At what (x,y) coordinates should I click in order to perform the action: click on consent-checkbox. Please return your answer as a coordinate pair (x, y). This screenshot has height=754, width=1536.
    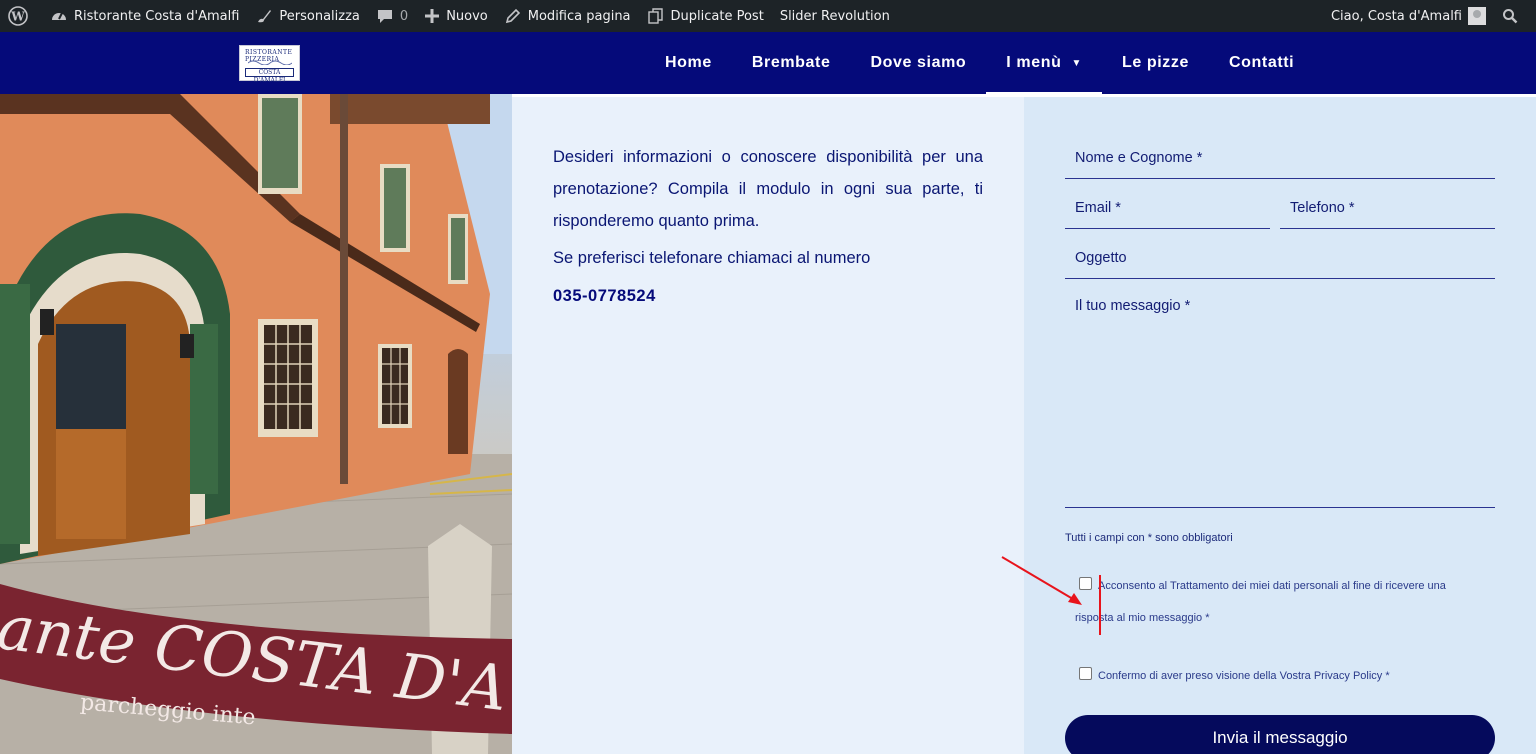
    Looking at the image, I should click on (1085, 583).